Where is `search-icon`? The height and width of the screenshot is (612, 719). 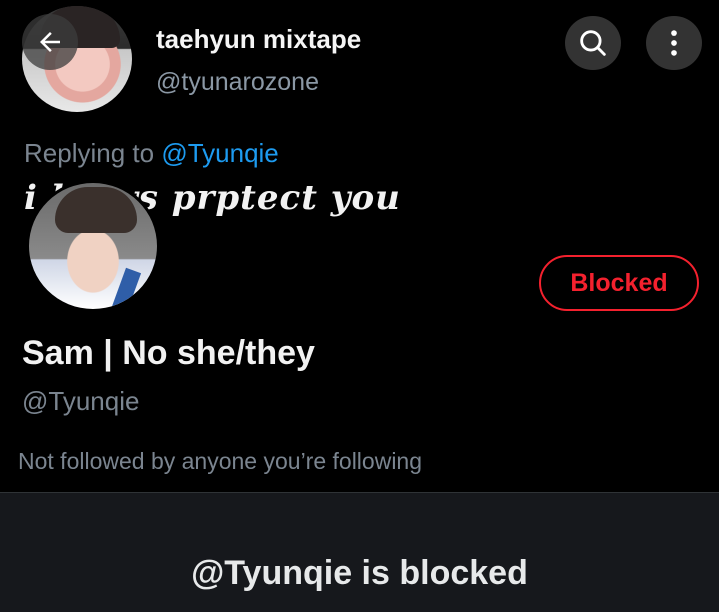
search-icon is located at coordinates (593, 43).